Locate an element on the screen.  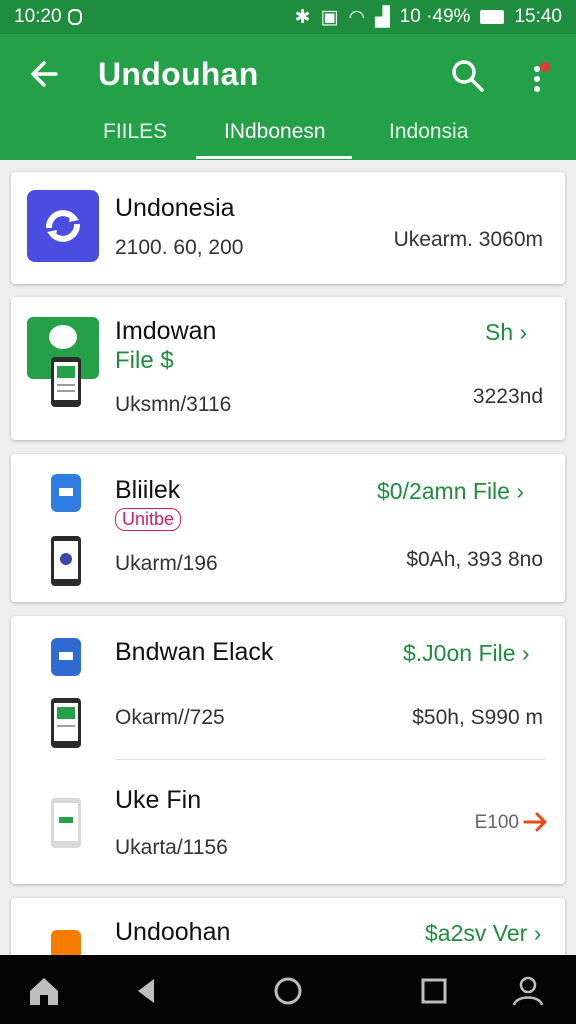
recents-square-icon is located at coordinates (434, 991).